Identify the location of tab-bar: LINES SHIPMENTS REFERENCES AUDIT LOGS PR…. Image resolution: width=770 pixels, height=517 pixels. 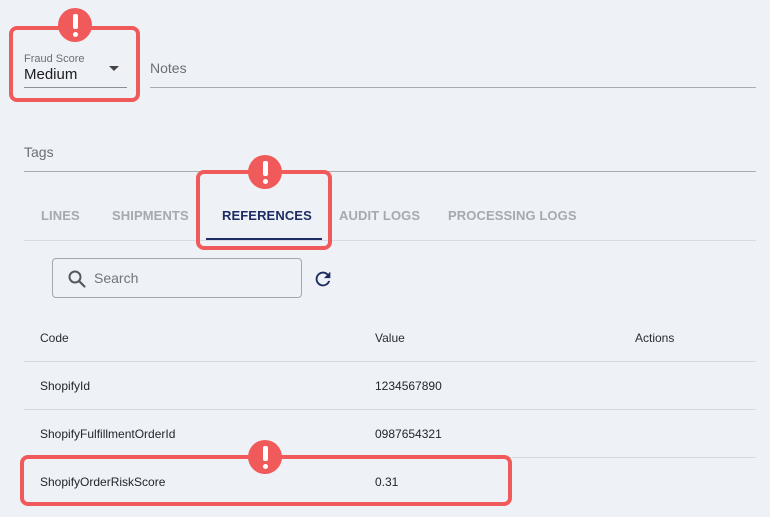
(390, 216).